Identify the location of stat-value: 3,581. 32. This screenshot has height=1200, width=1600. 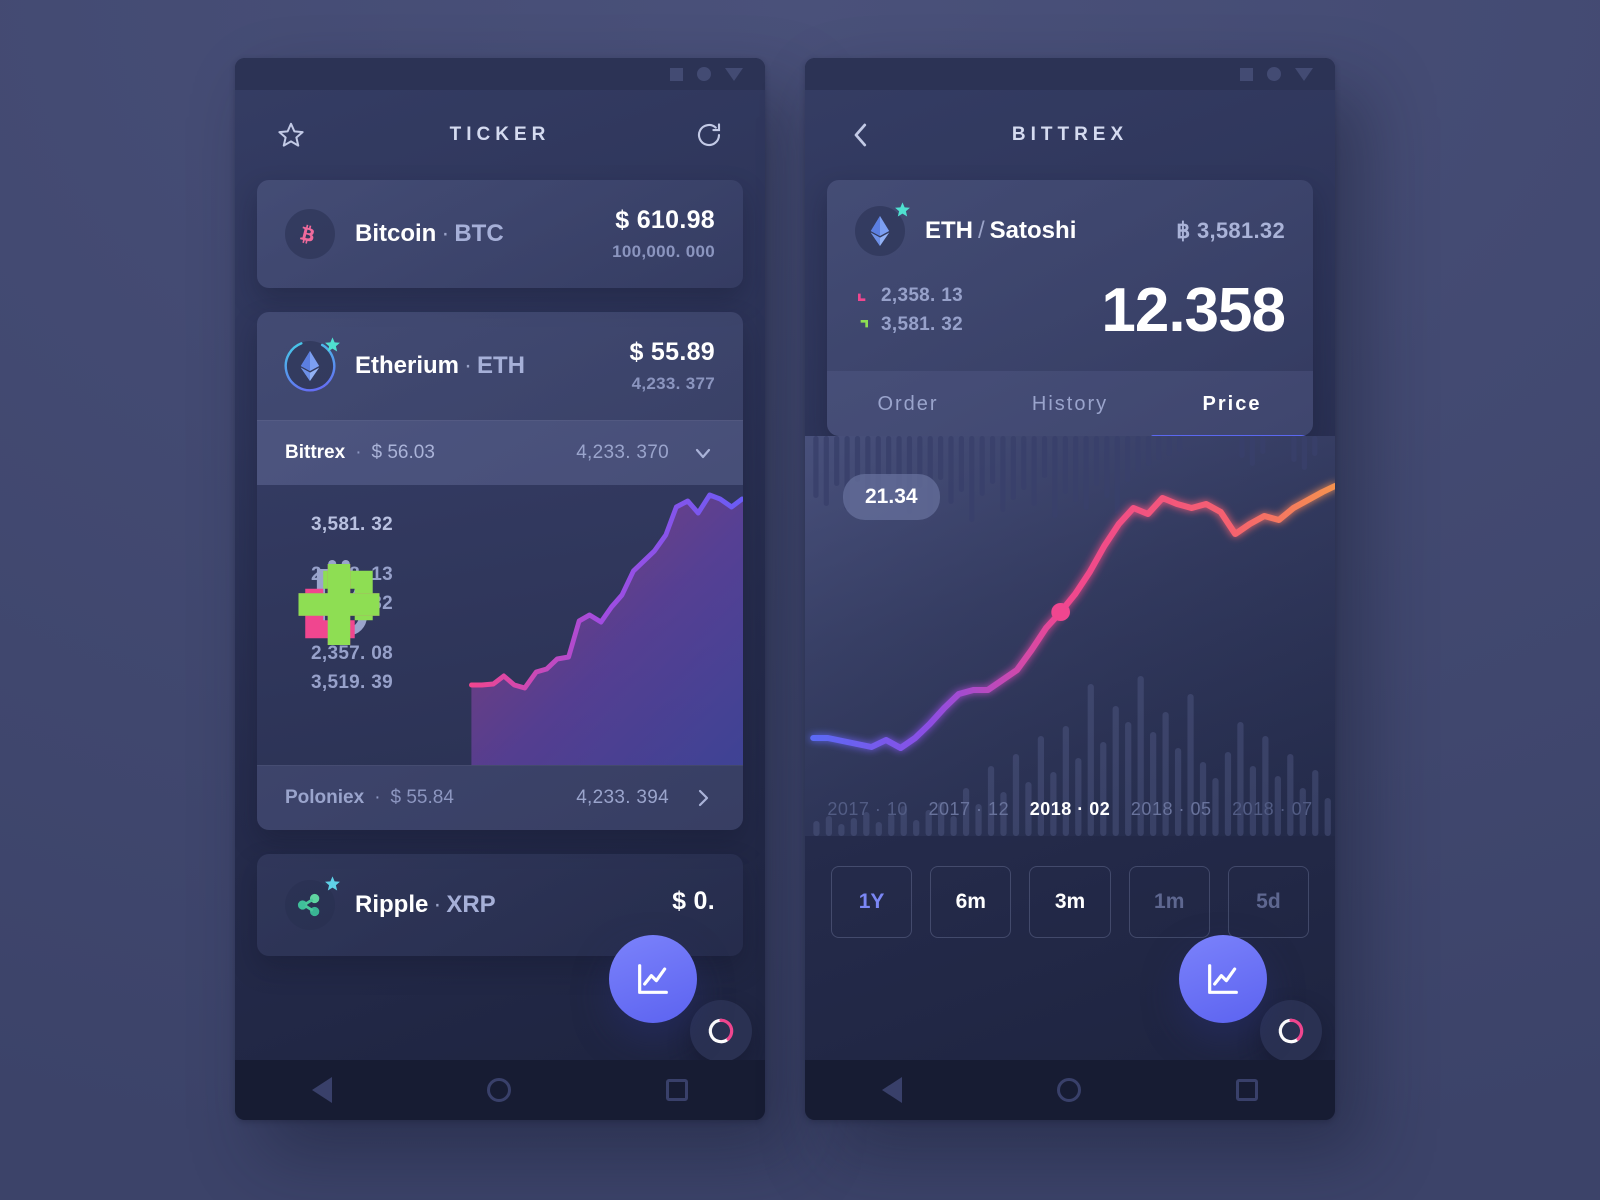
(922, 324).